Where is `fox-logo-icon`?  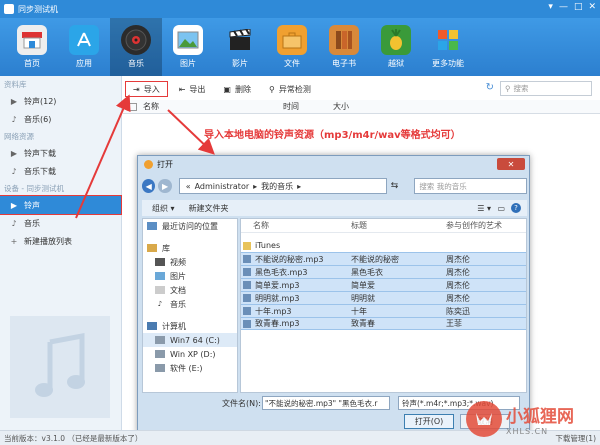
fox-logo-icon is located at coordinates (484, 419).